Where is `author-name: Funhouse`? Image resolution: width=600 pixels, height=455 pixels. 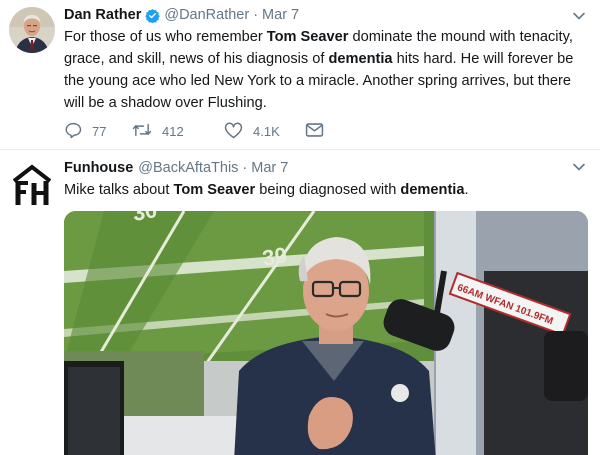
author-name: Funhouse is located at coordinates (98, 168).